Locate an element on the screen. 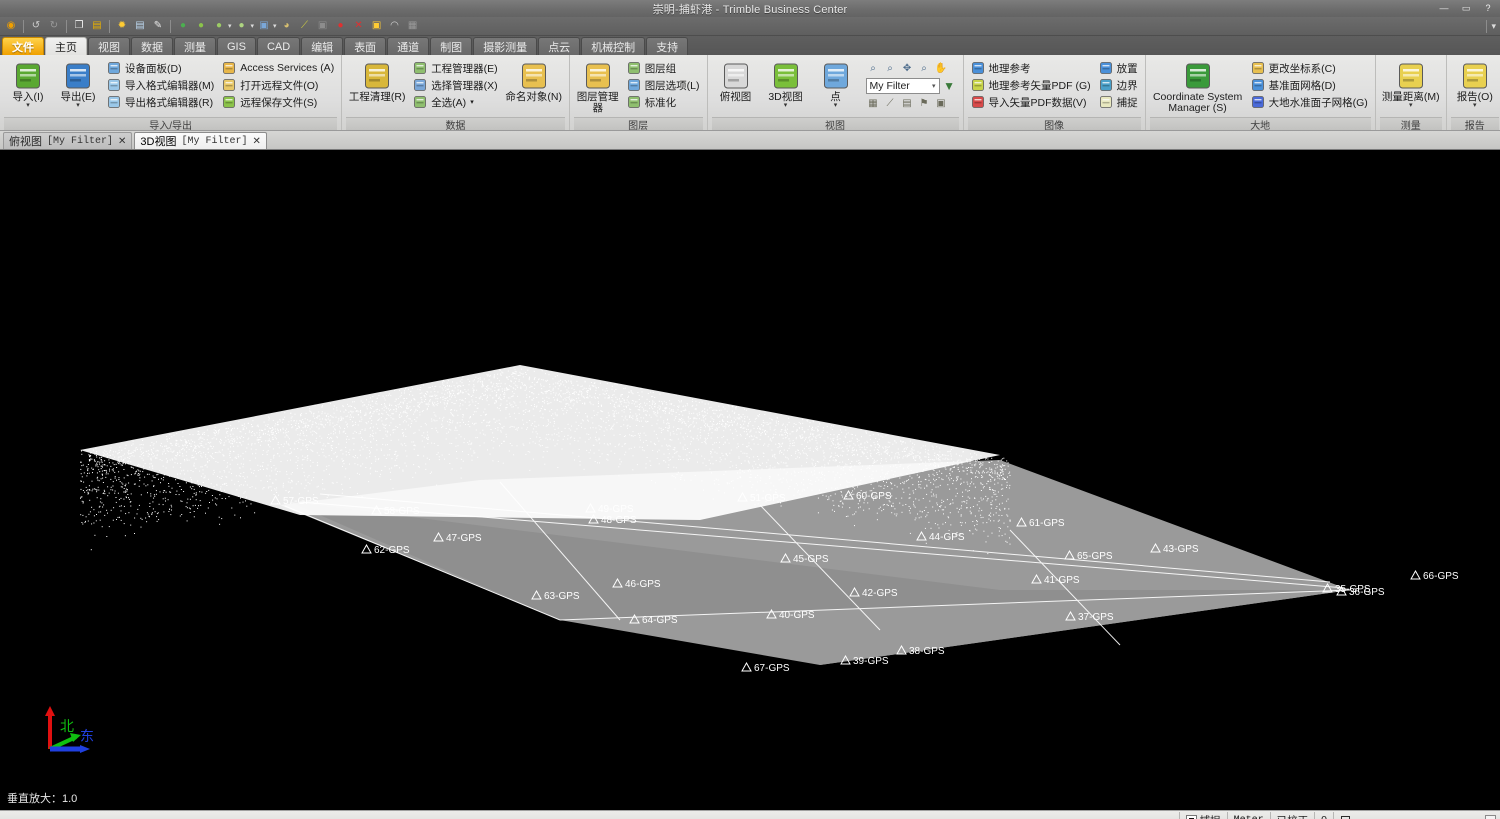 This screenshot has width=1500, height=819. import-vector-pdf-item: 导入矢量PDF数据(V) is located at coordinates (1031, 102).